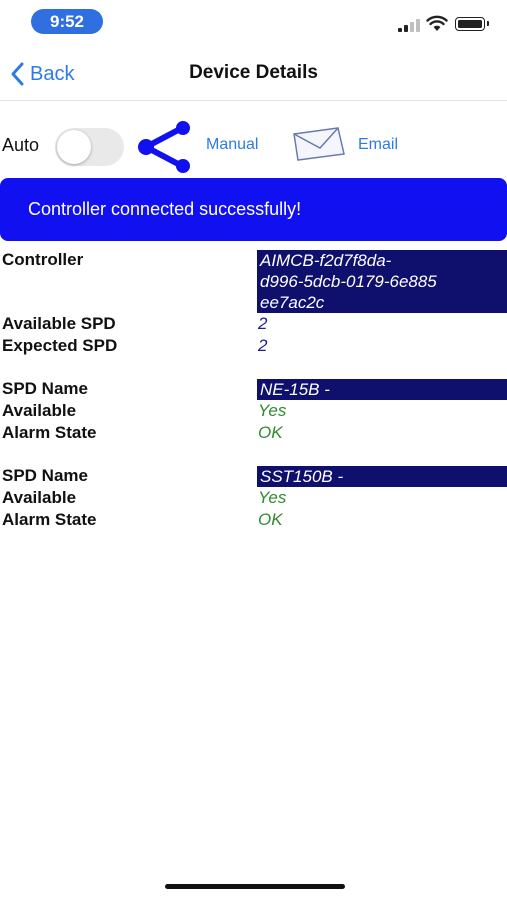 This screenshot has height=900, width=507. I want to click on controller-id-line: AIMCB-f2d7f8da-, so click(326, 260).